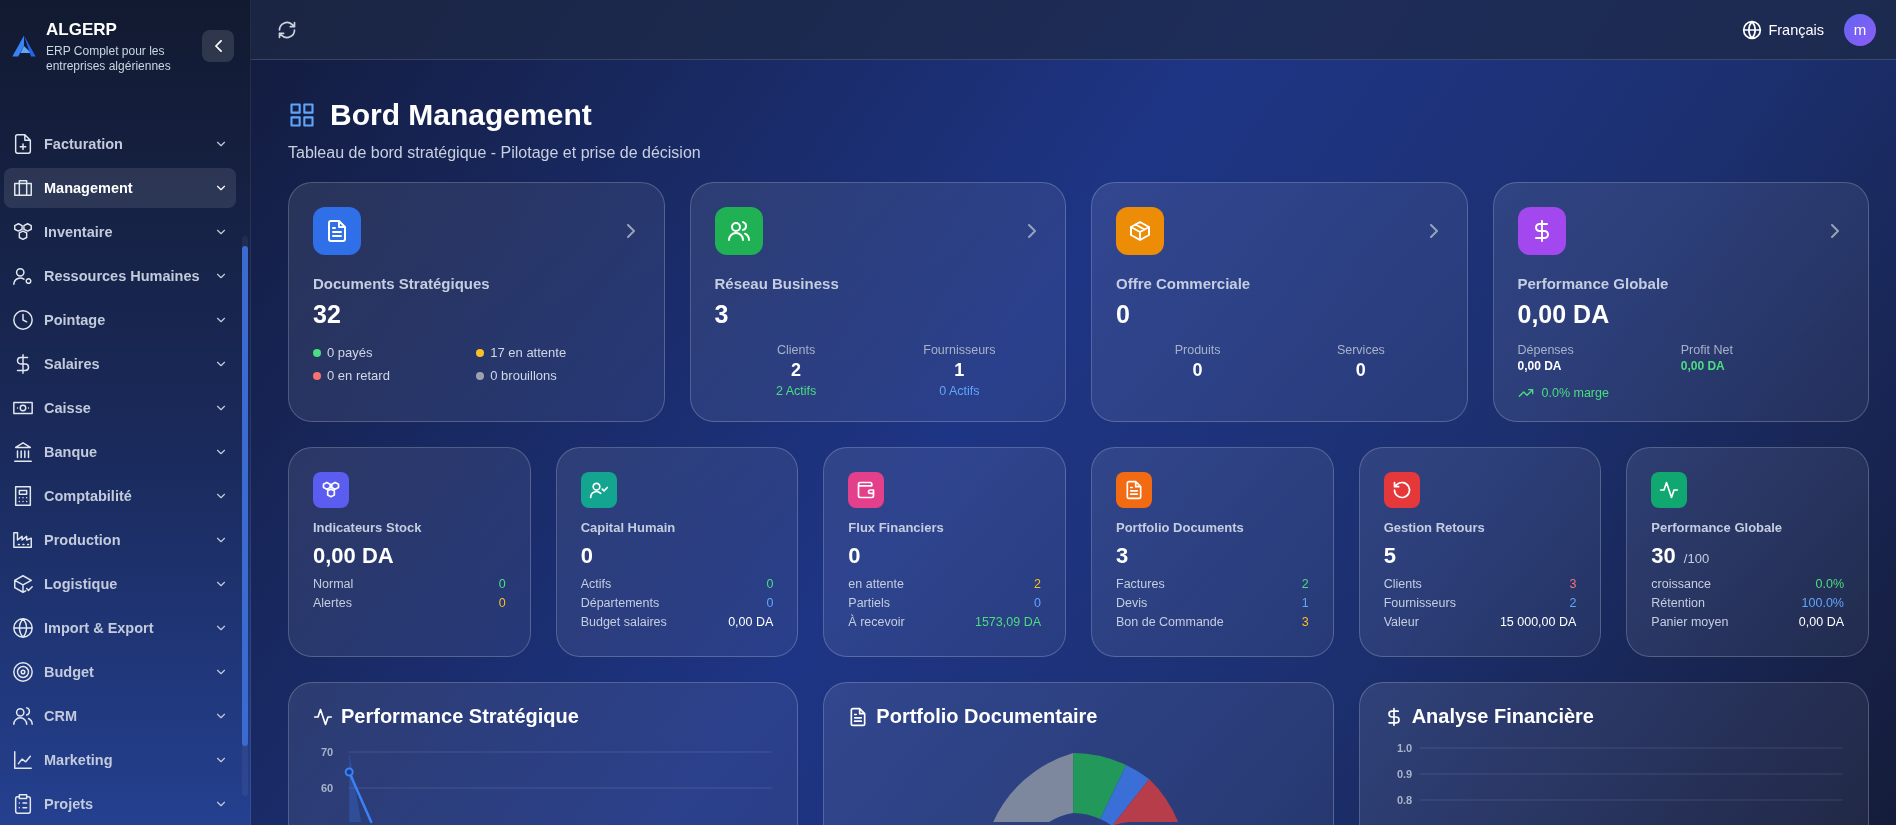  I want to click on metric-label: Normal, so click(333, 584).